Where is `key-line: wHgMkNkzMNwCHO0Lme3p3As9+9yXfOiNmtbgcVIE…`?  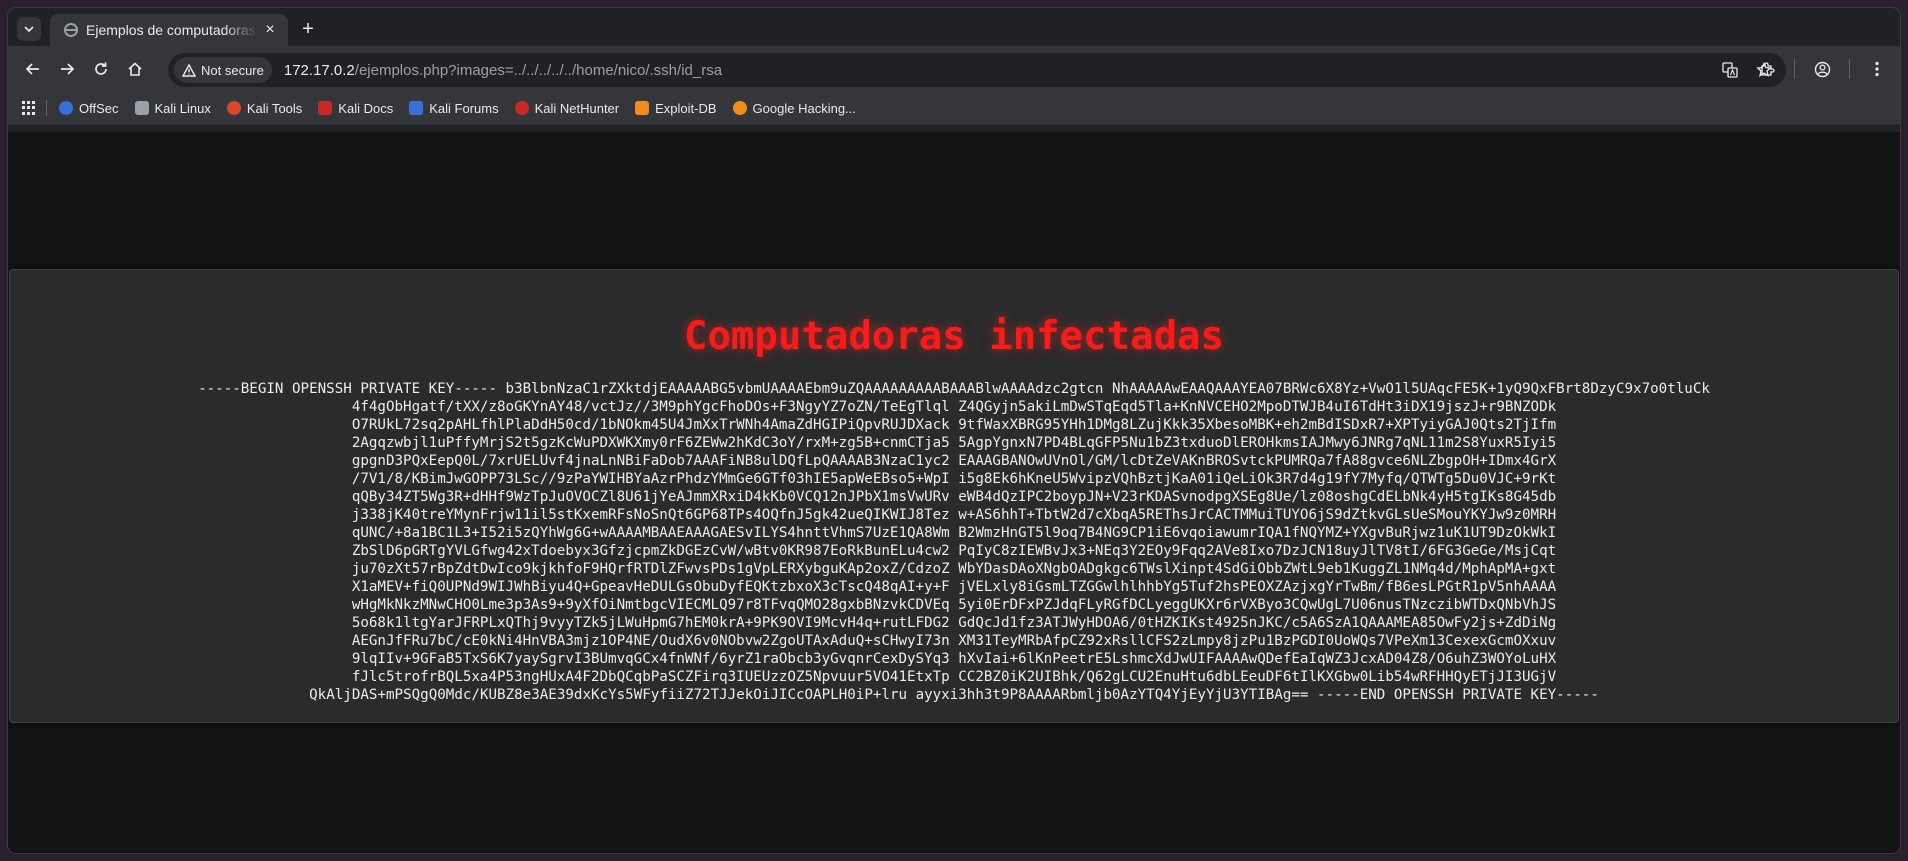 key-line: wHgMkNkzMNwCHO0Lme3p3As9+9yXfOiNmtbgcVIE… is located at coordinates (954, 605).